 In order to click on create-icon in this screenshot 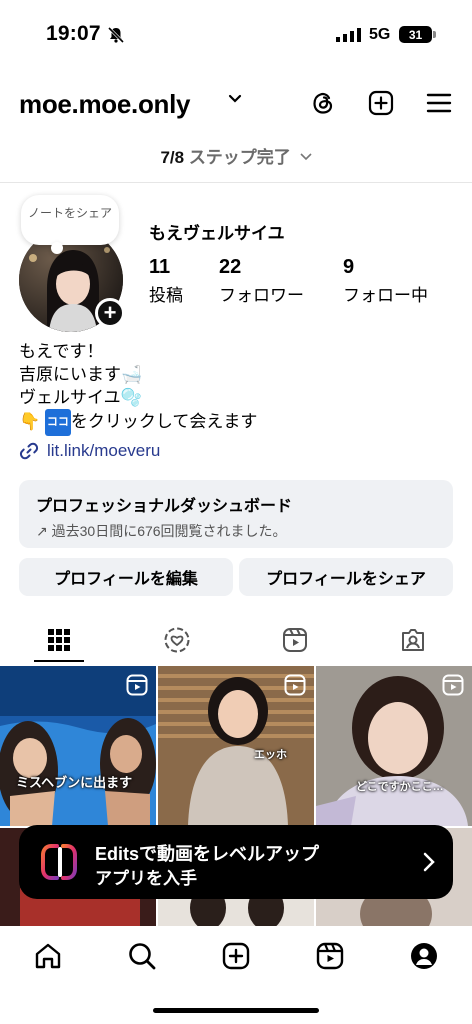, I will do `click(236, 956)`.